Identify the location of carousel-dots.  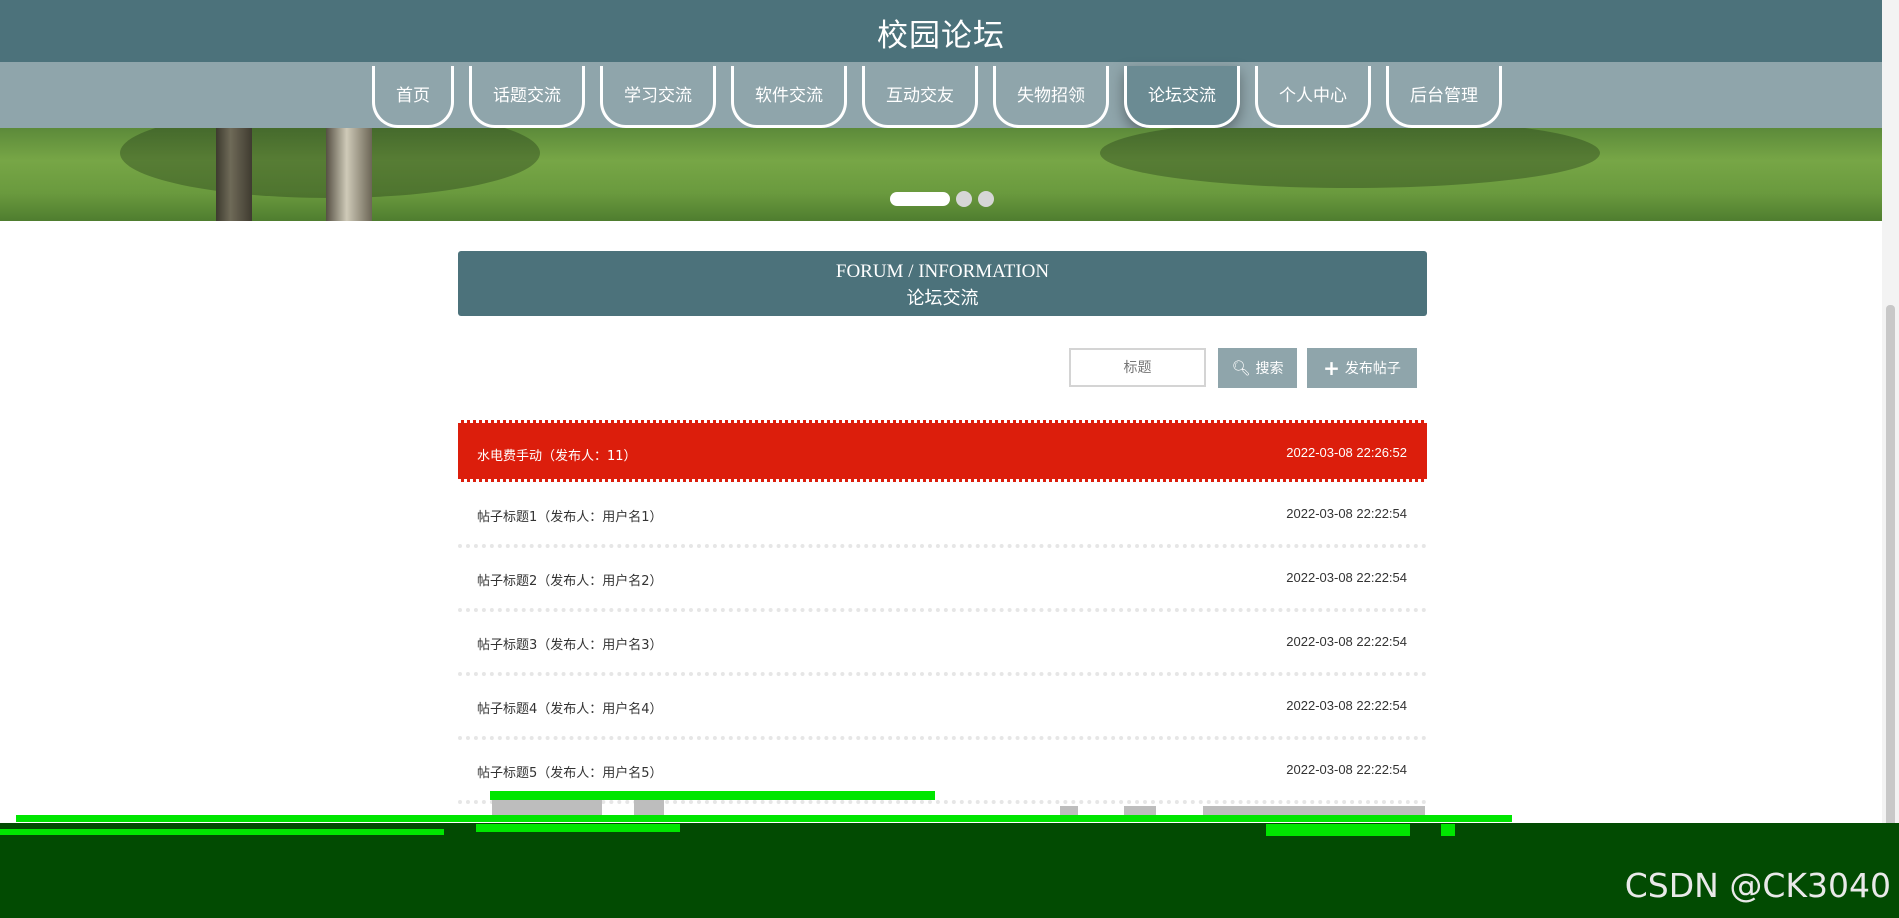
(945, 199).